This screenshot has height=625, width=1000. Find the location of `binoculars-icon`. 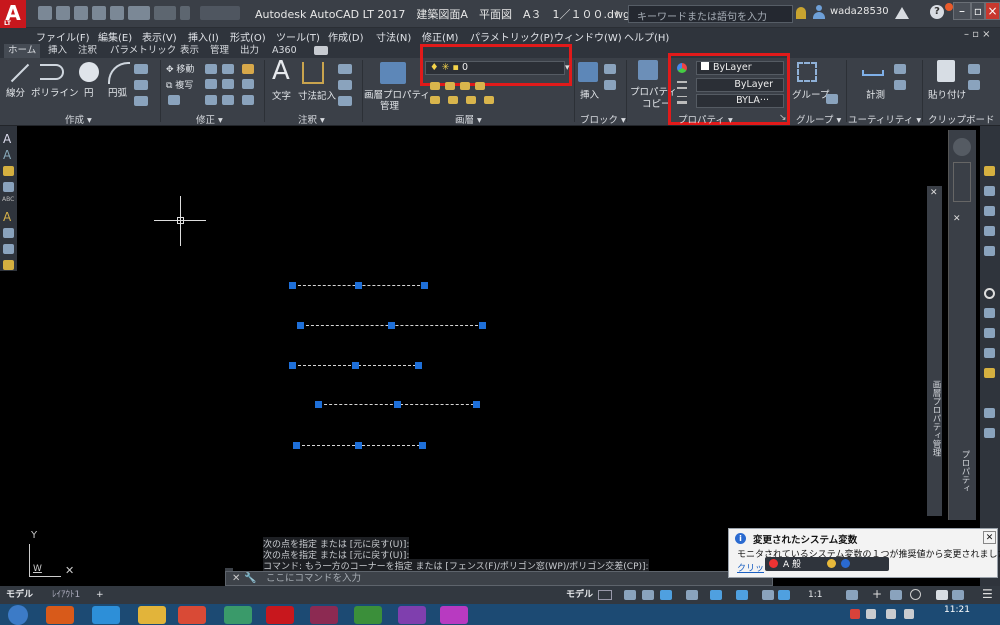

binoculars-icon is located at coordinates (801, 13).